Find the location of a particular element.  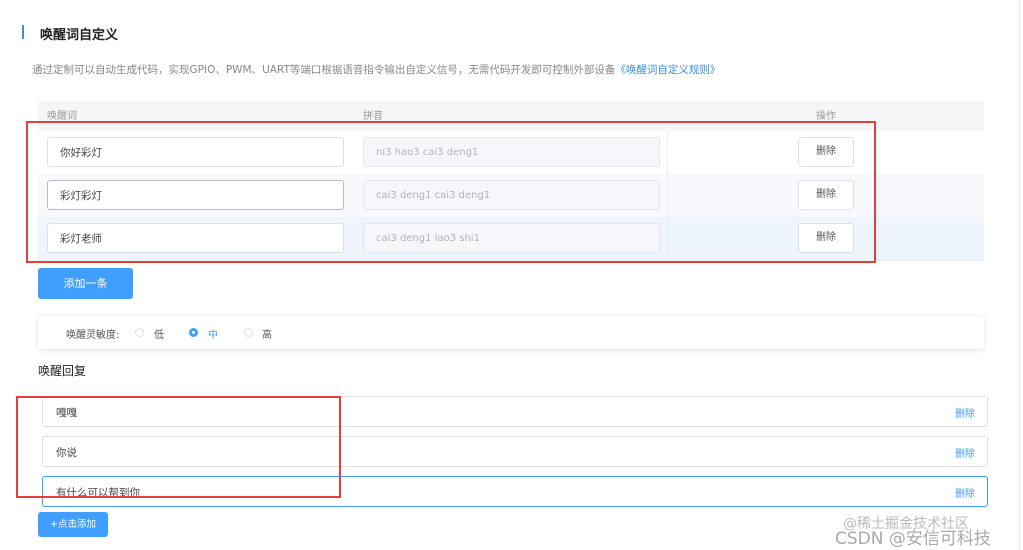

radio-medium-label: 中 is located at coordinates (213, 333).